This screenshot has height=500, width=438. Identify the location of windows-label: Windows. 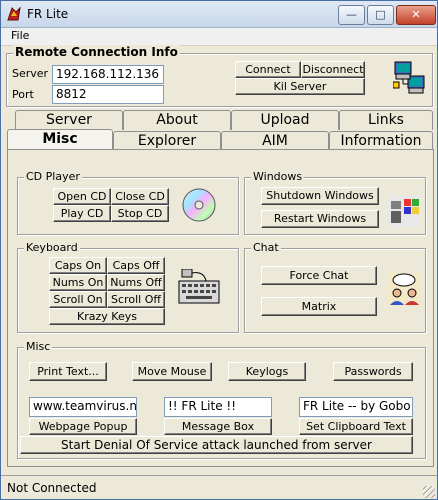
(278, 176).